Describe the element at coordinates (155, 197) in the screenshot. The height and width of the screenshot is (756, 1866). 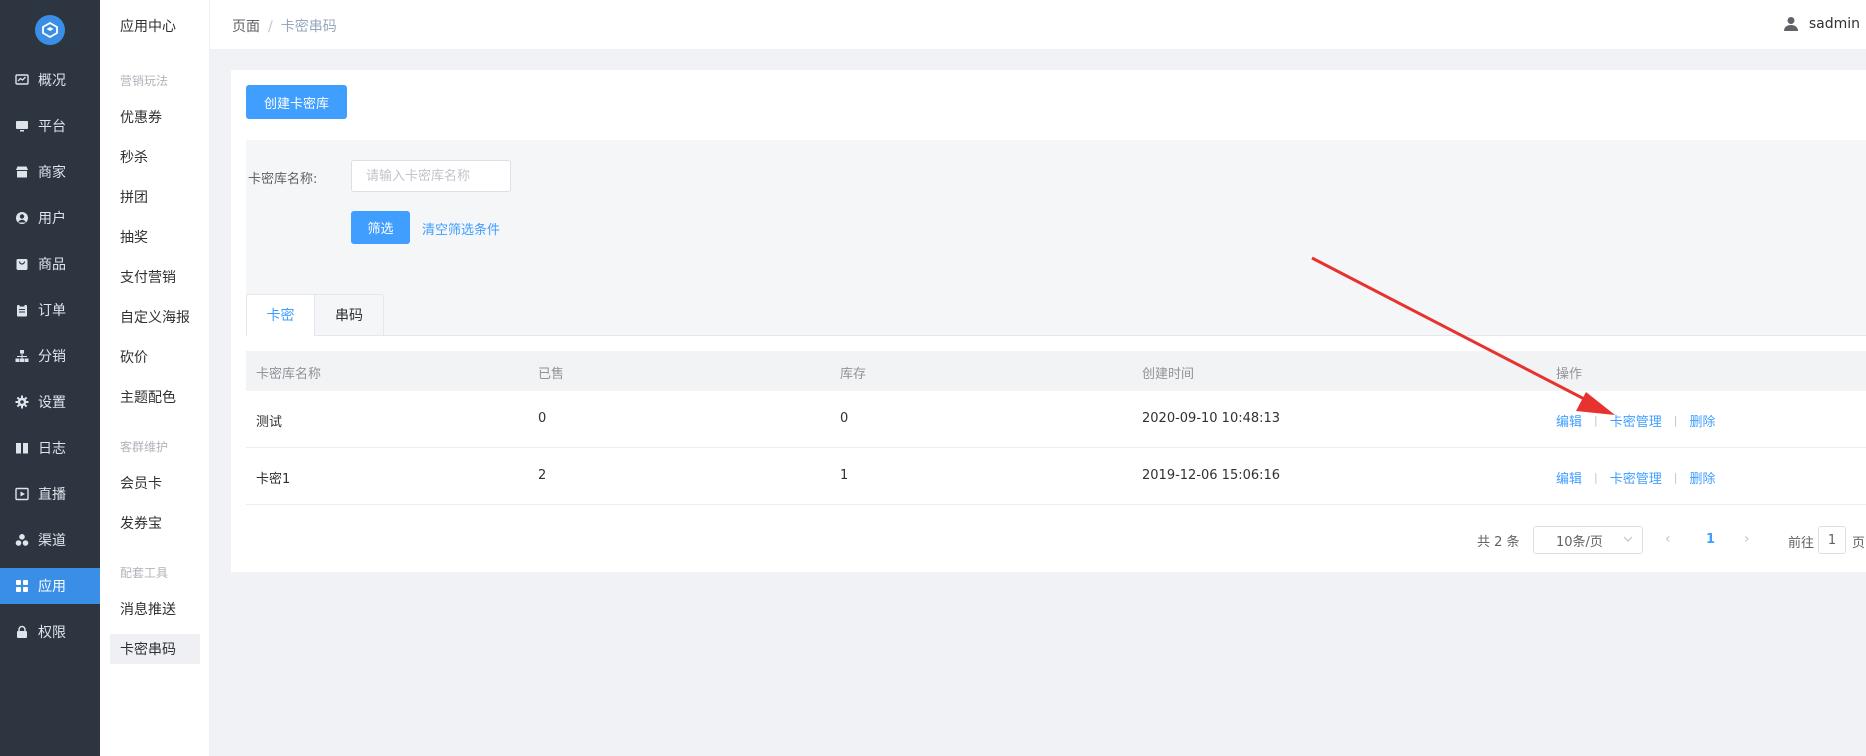
I see `subnav-item: 拼团` at that location.